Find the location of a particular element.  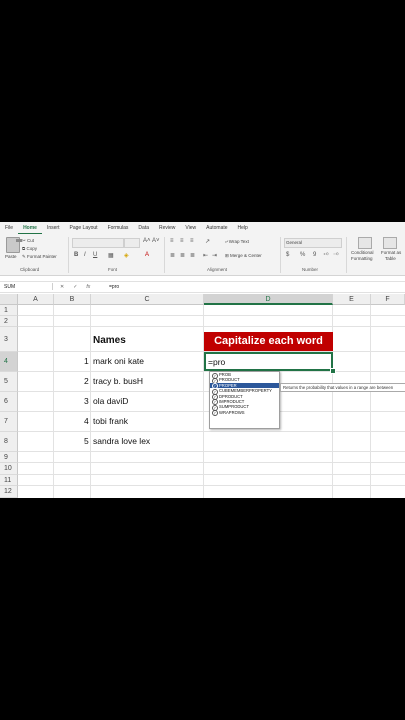

formula-input: =pro is located at coordinates (114, 287).